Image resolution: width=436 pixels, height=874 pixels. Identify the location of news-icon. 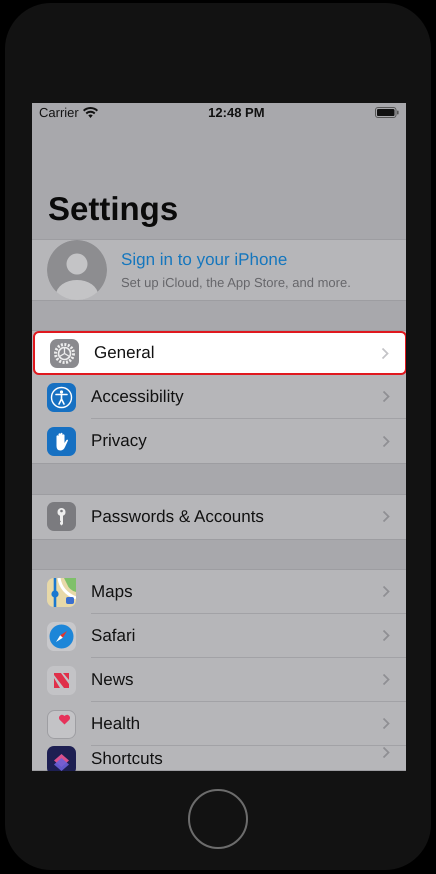
(61, 680).